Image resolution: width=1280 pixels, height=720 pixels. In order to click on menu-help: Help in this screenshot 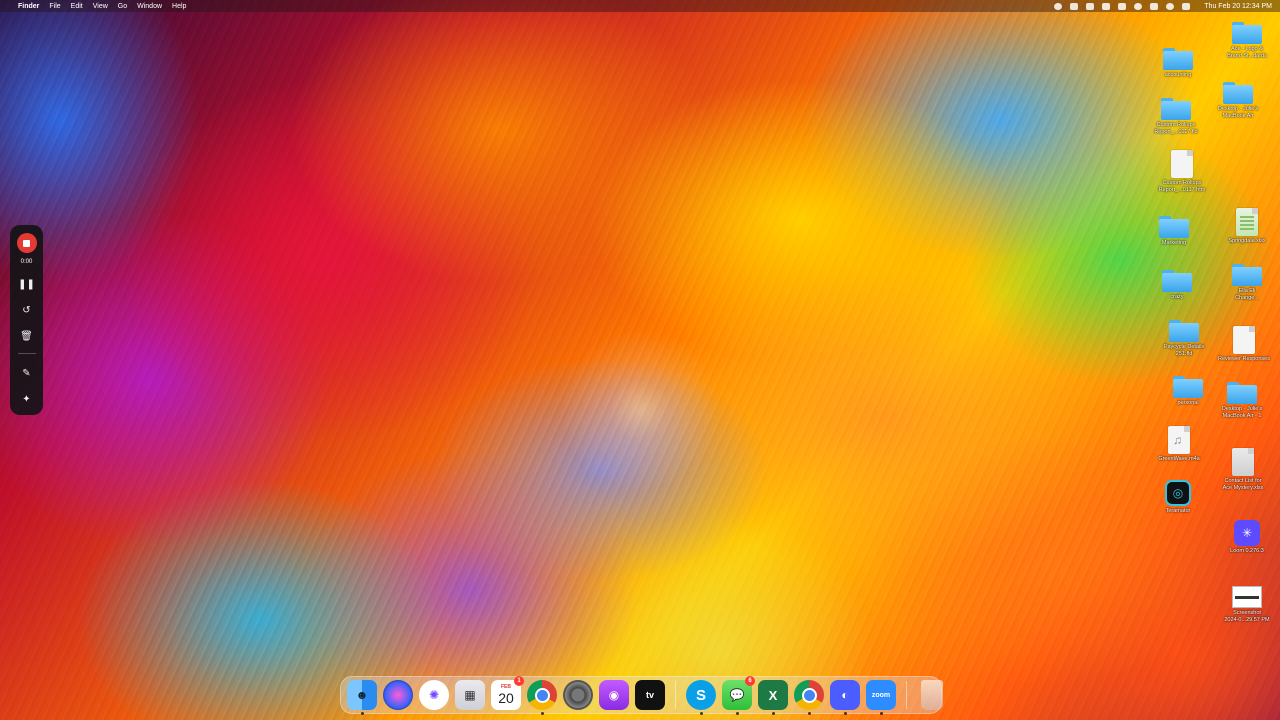, I will do `click(179, 6)`.